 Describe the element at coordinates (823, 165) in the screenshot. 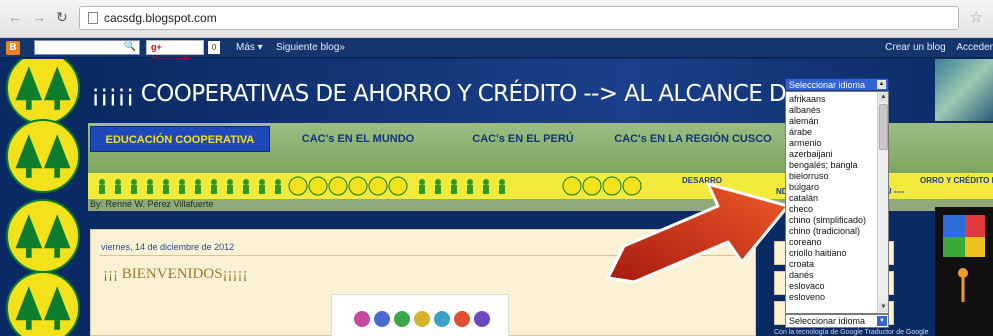

I see `language-option: bengalés; bangla` at that location.